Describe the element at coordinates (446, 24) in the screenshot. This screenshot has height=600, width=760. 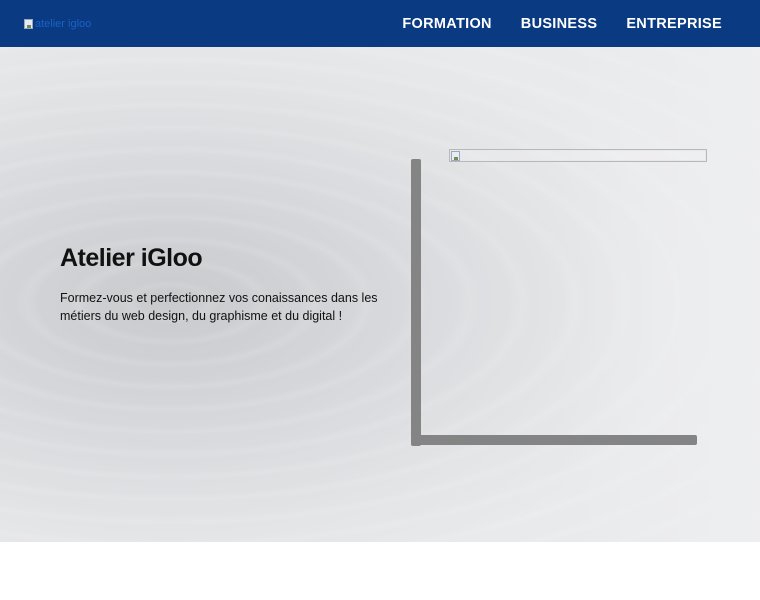
I see `nav-item-formation: FORMATION` at that location.